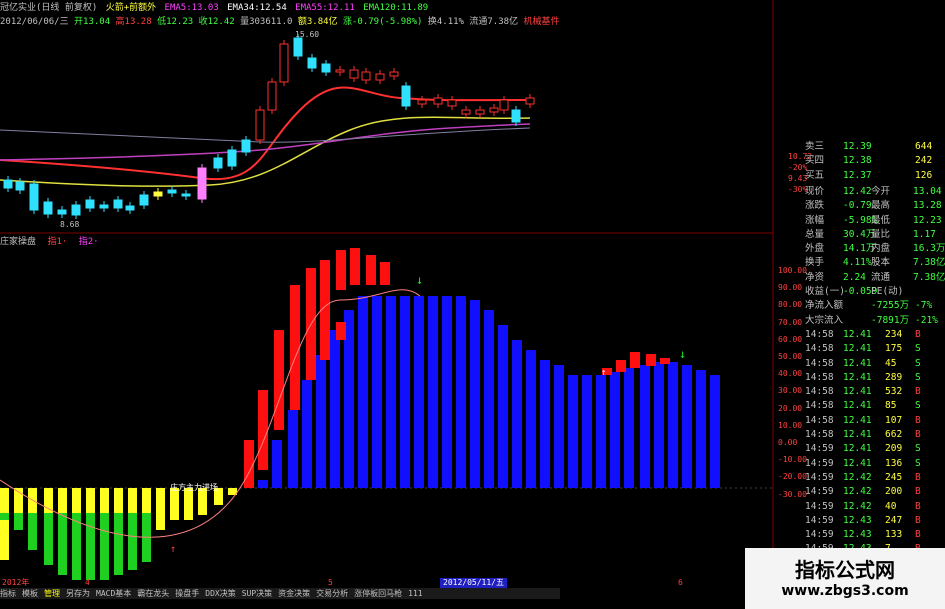 The width and height of the screenshot is (945, 609). I want to click on indicator-tab: SUP决策, so click(257, 593).